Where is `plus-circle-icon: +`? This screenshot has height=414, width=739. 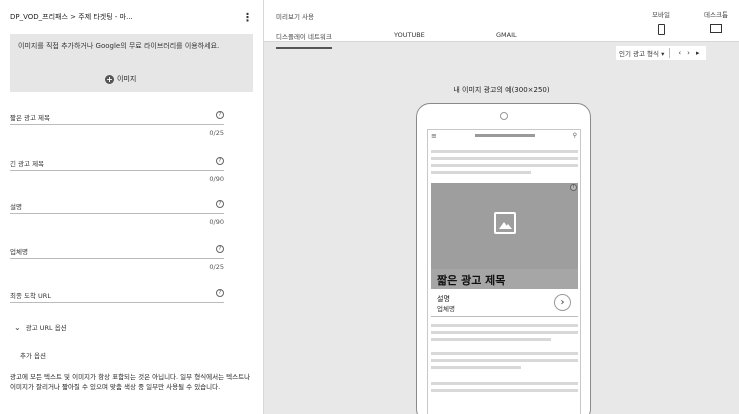
plus-circle-icon: + is located at coordinates (109, 79).